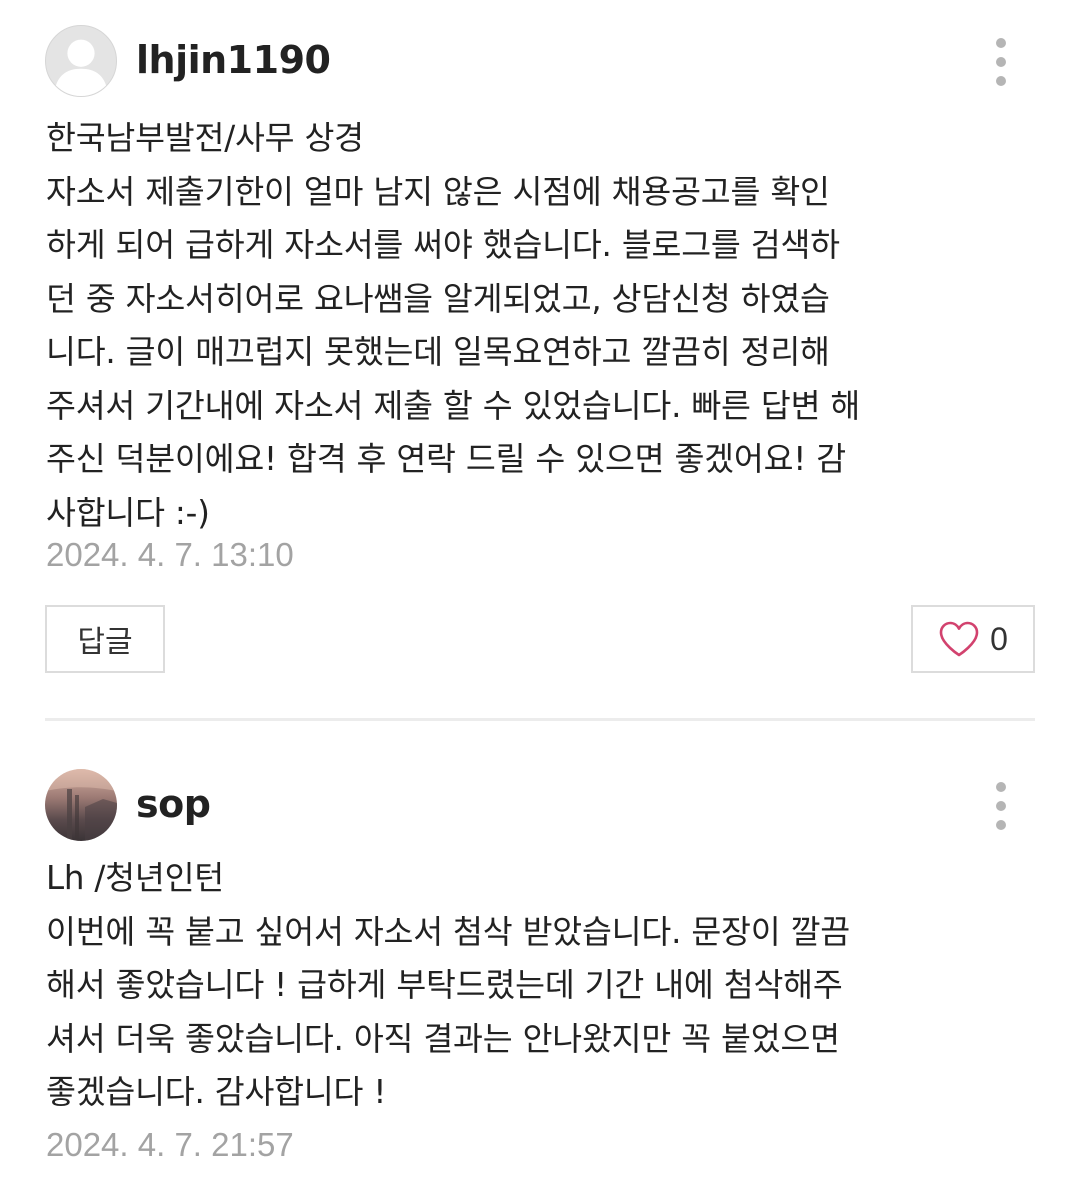 The height and width of the screenshot is (1183, 1080). What do you see at coordinates (443, 1038) in the screenshot?
I see `comment-line: 셔서 더욱 좋았습니다. 아직 결과는 안나왔지만 꼭 붙었으면` at bounding box center [443, 1038].